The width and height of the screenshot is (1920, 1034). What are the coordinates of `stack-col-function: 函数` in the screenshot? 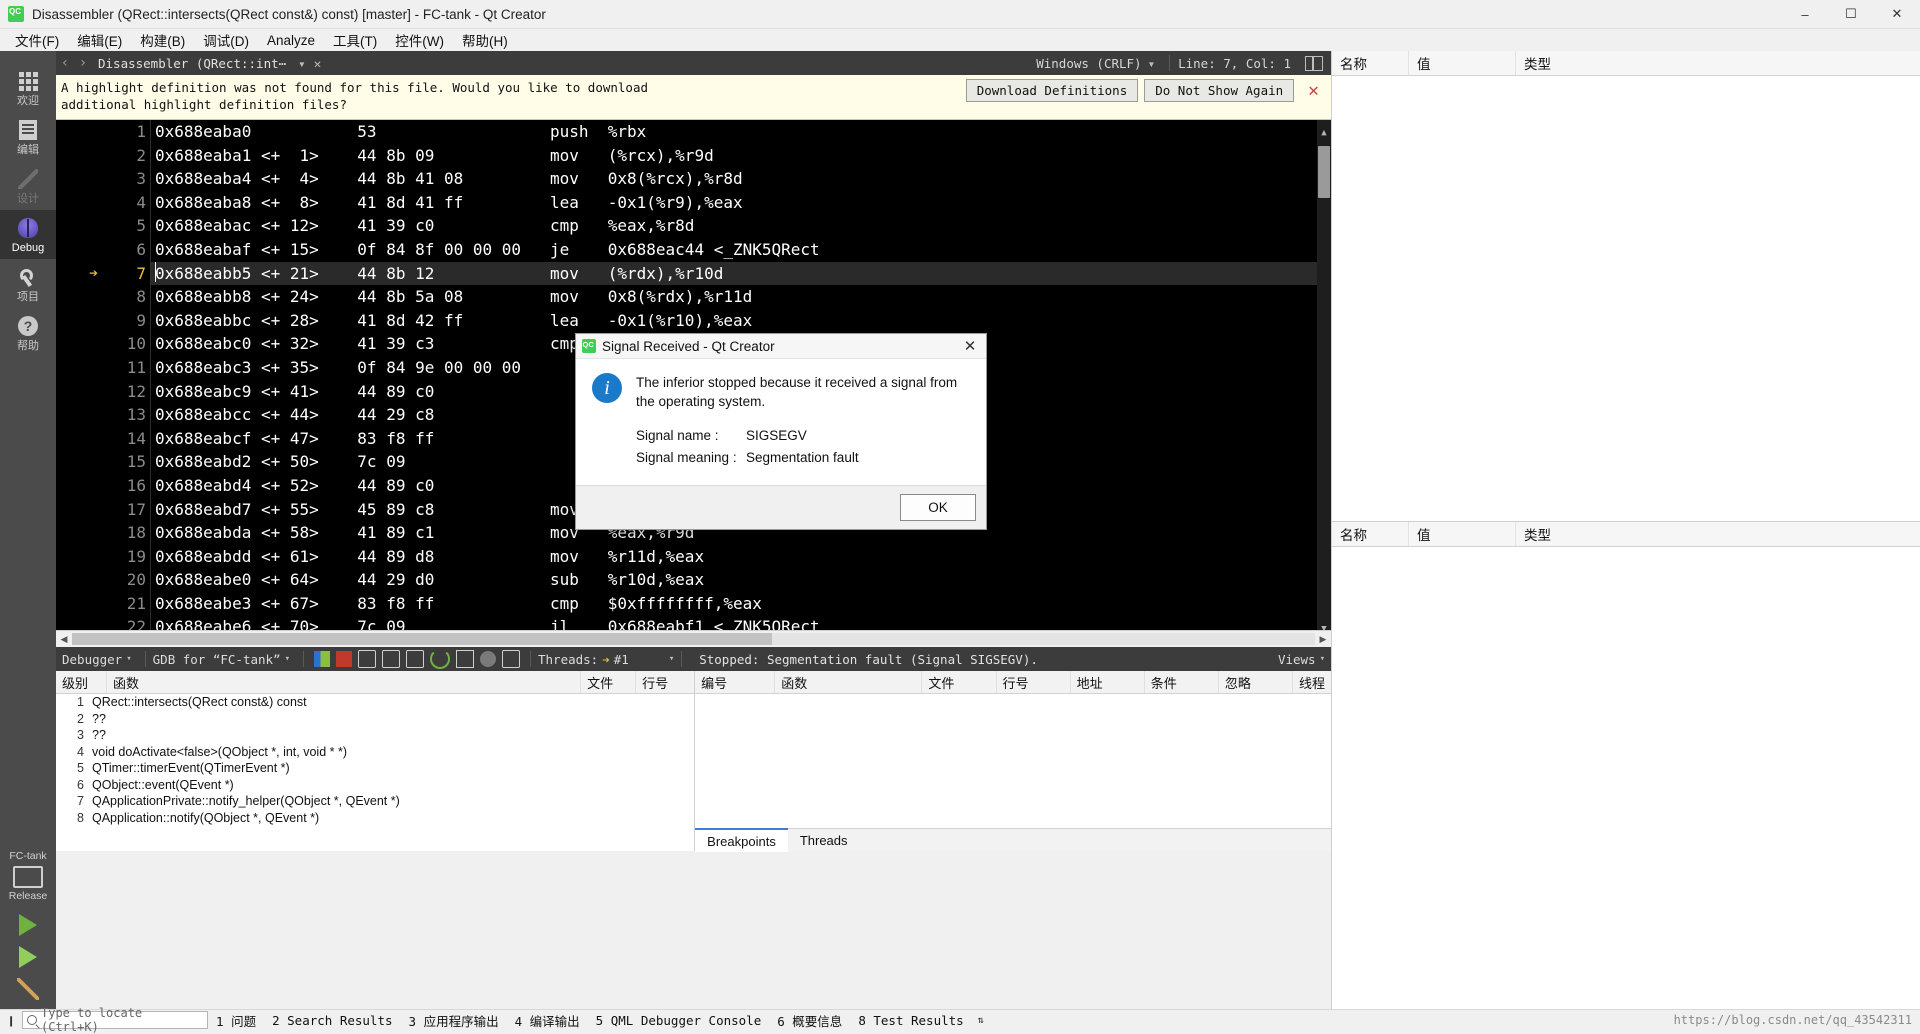 It's located at (344, 682).